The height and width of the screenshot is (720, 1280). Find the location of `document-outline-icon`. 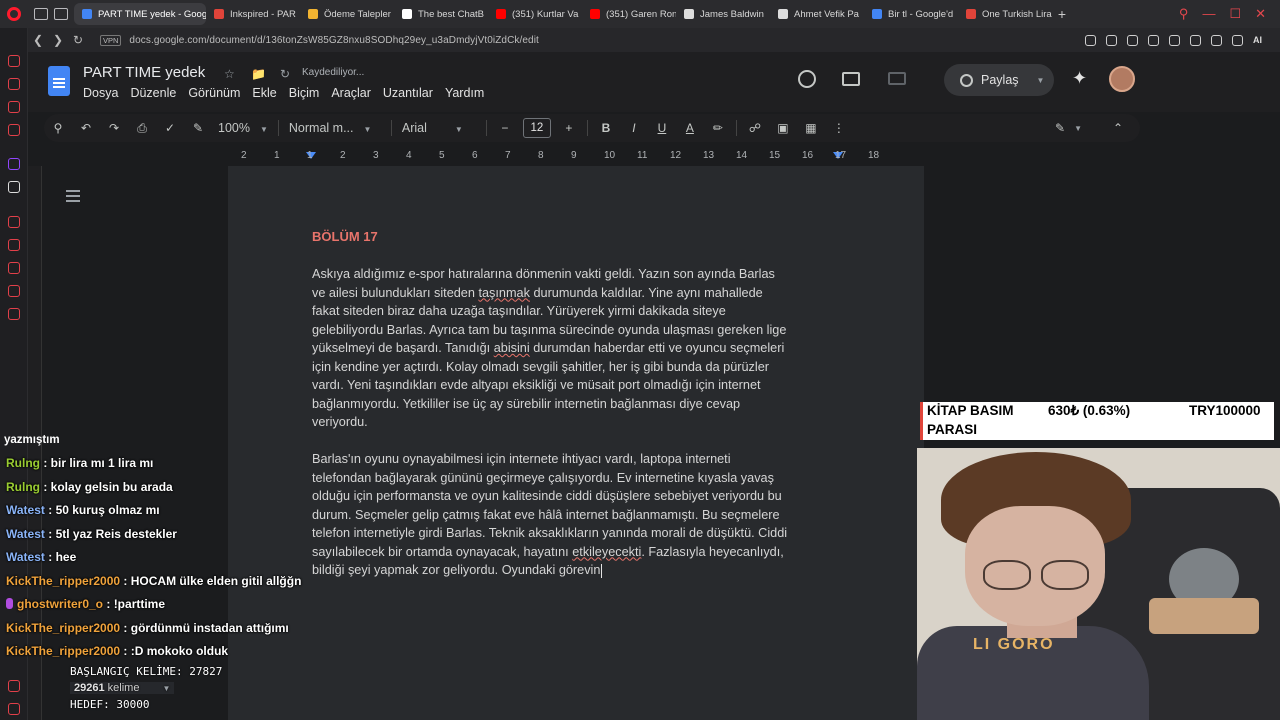

document-outline-icon is located at coordinates (73, 196).